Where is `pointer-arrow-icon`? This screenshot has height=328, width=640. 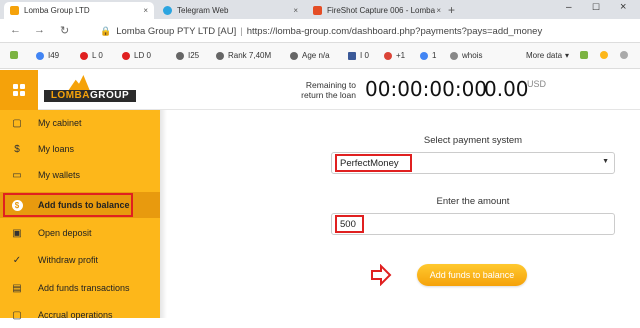 pointer-arrow-icon is located at coordinates (381, 275).